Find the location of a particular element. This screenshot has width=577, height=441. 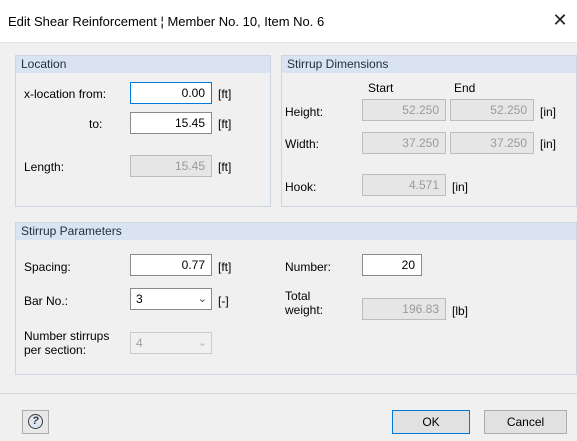

per-section-select: 4 ⌄ is located at coordinates (171, 343).